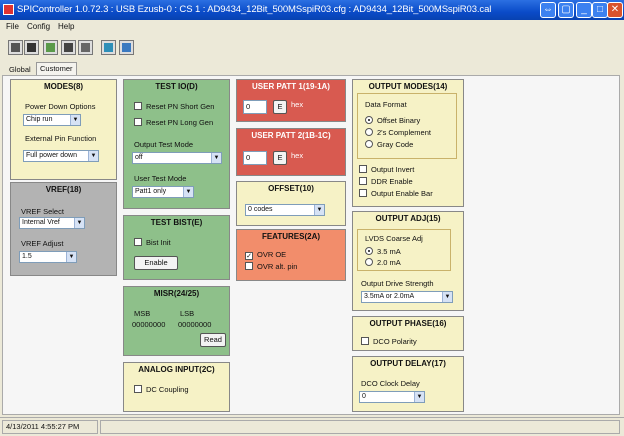 This screenshot has width=624, height=436. What do you see at coordinates (176, 247) in the screenshot?
I see `test-bist-panel: TEST BIST(E) Bist Init Enable` at bounding box center [176, 247].